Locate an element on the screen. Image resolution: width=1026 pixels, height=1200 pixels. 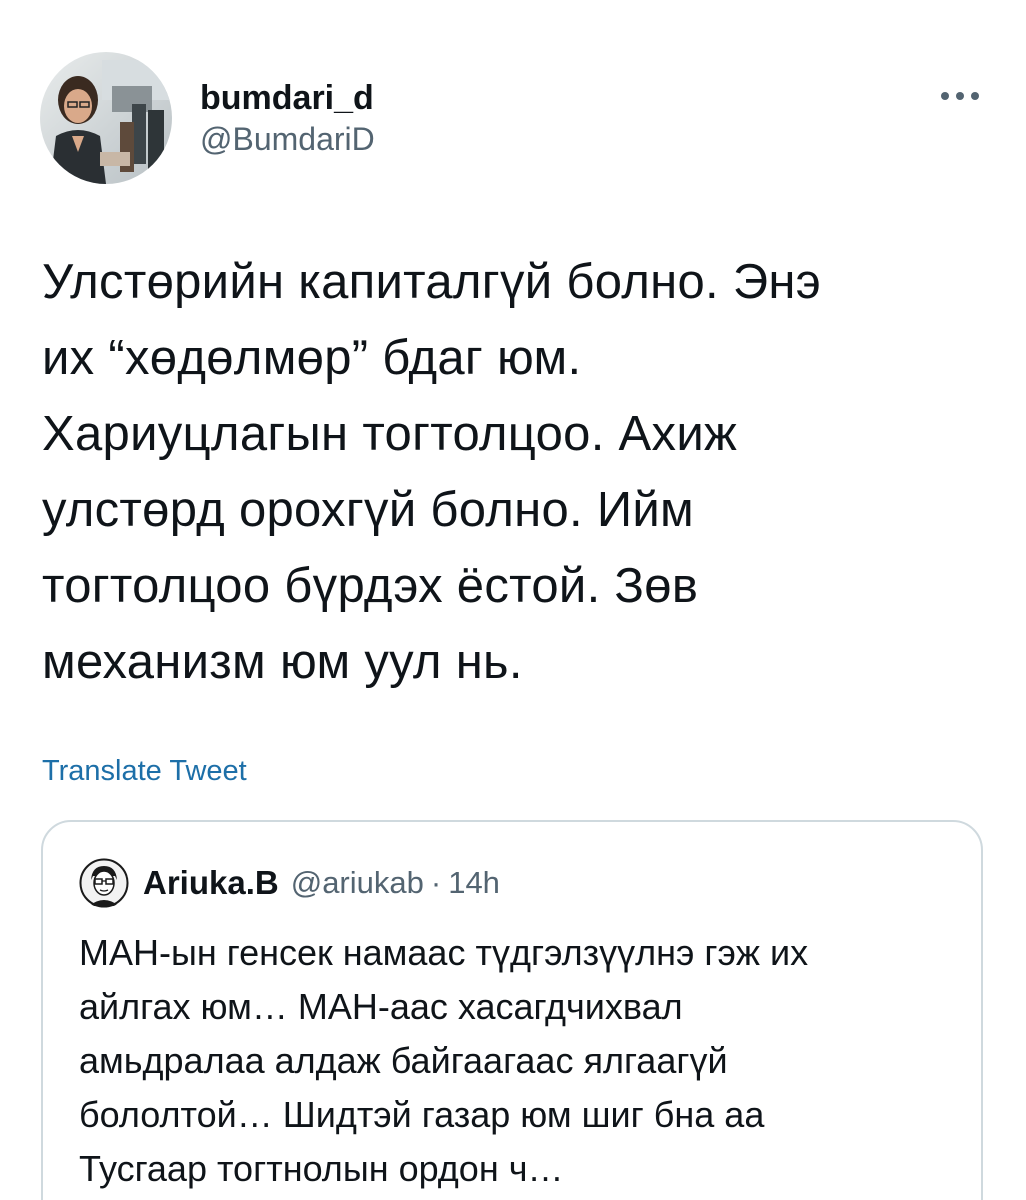
quoted-tweet-header: Ariuka.B @ariukab · 14h is located at coordinates (289, 883).